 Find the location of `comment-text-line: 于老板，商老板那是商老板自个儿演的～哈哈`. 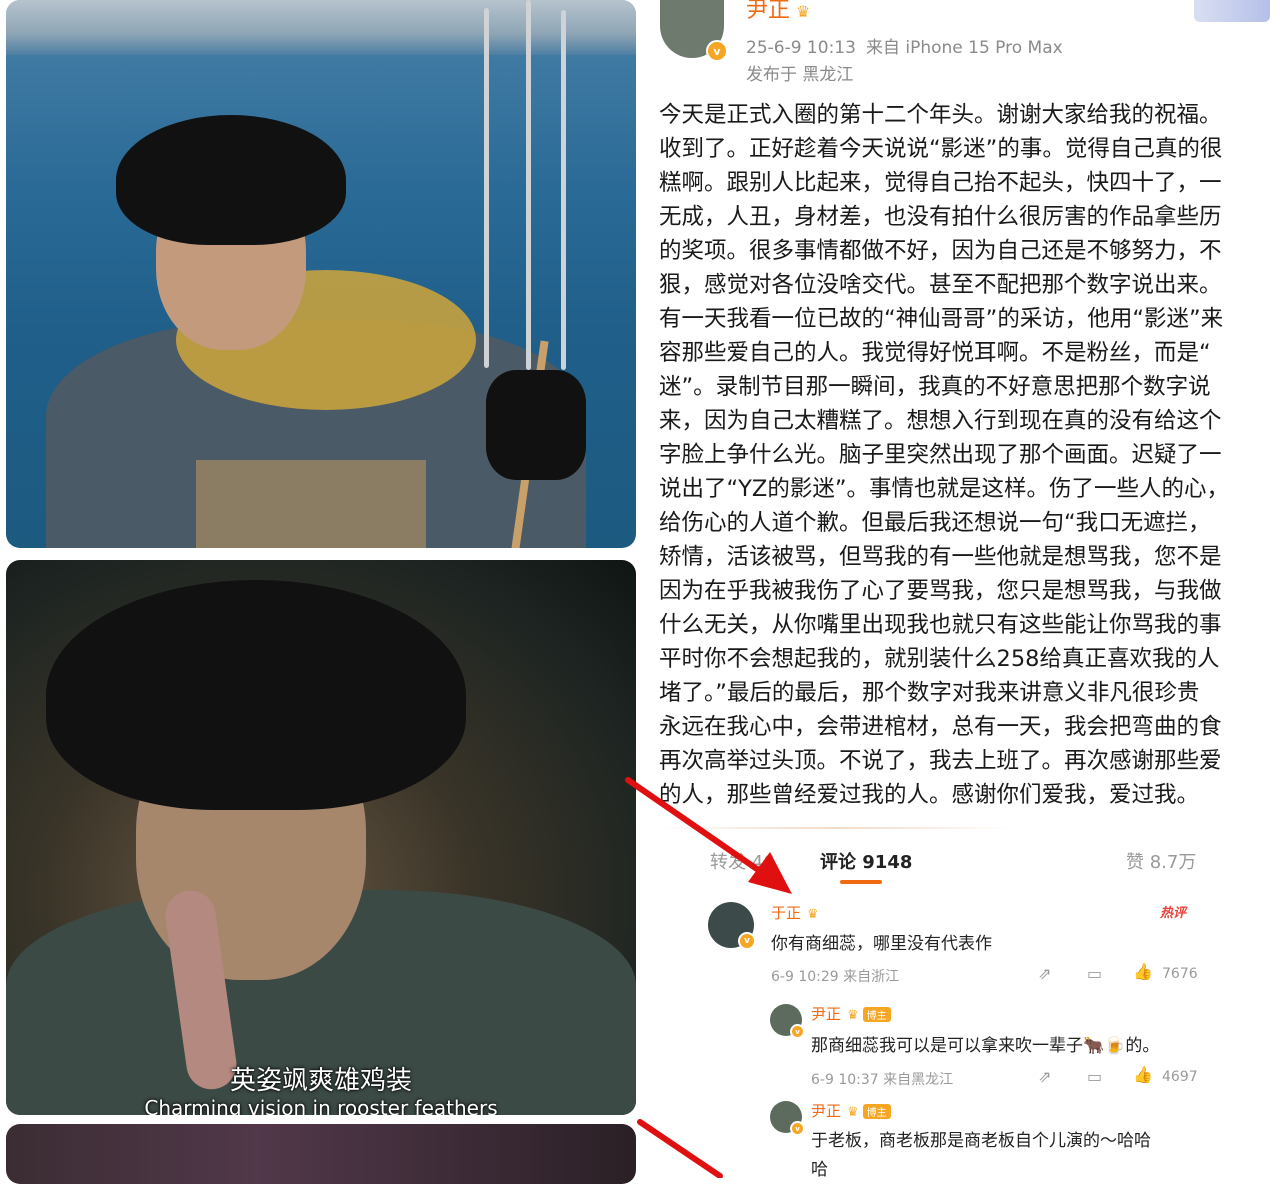

comment-text-line: 于老板，商老板那是商老板自个儿演的～哈哈 is located at coordinates (981, 1141).